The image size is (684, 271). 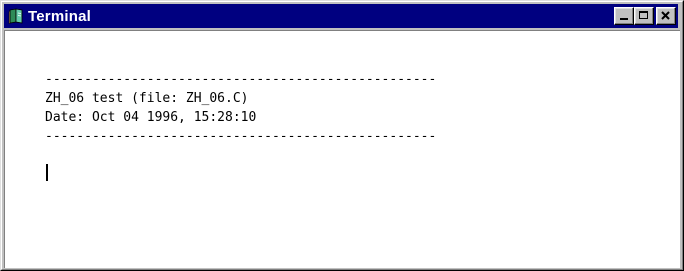 I want to click on title-bar: Terminal, so click(x=341, y=16).